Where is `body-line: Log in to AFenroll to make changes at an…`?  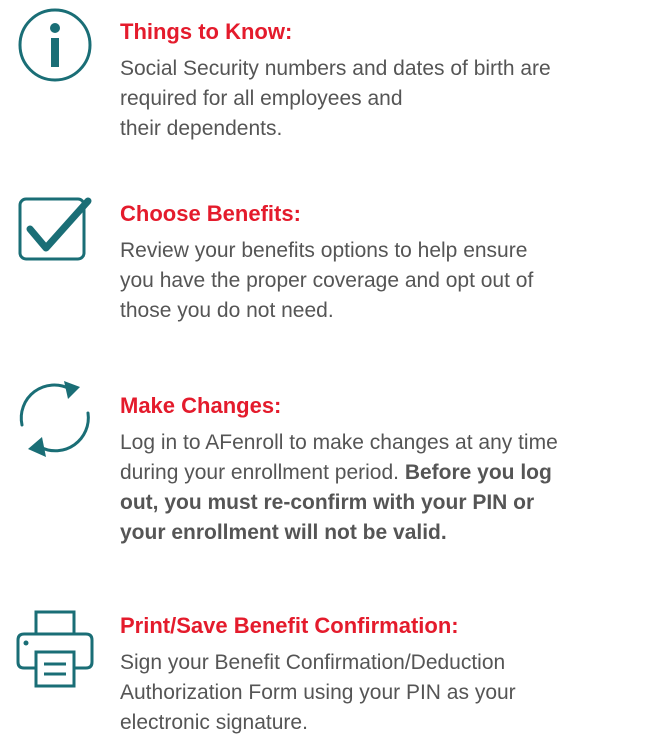 body-line: Log in to AFenroll to make changes at an… is located at coordinates (339, 442).